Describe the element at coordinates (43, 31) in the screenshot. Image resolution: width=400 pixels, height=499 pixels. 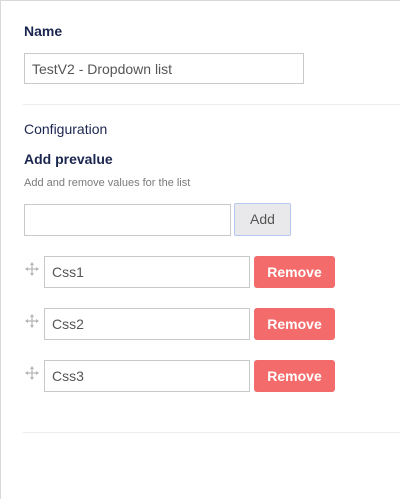
I see `name-label: Name` at that location.